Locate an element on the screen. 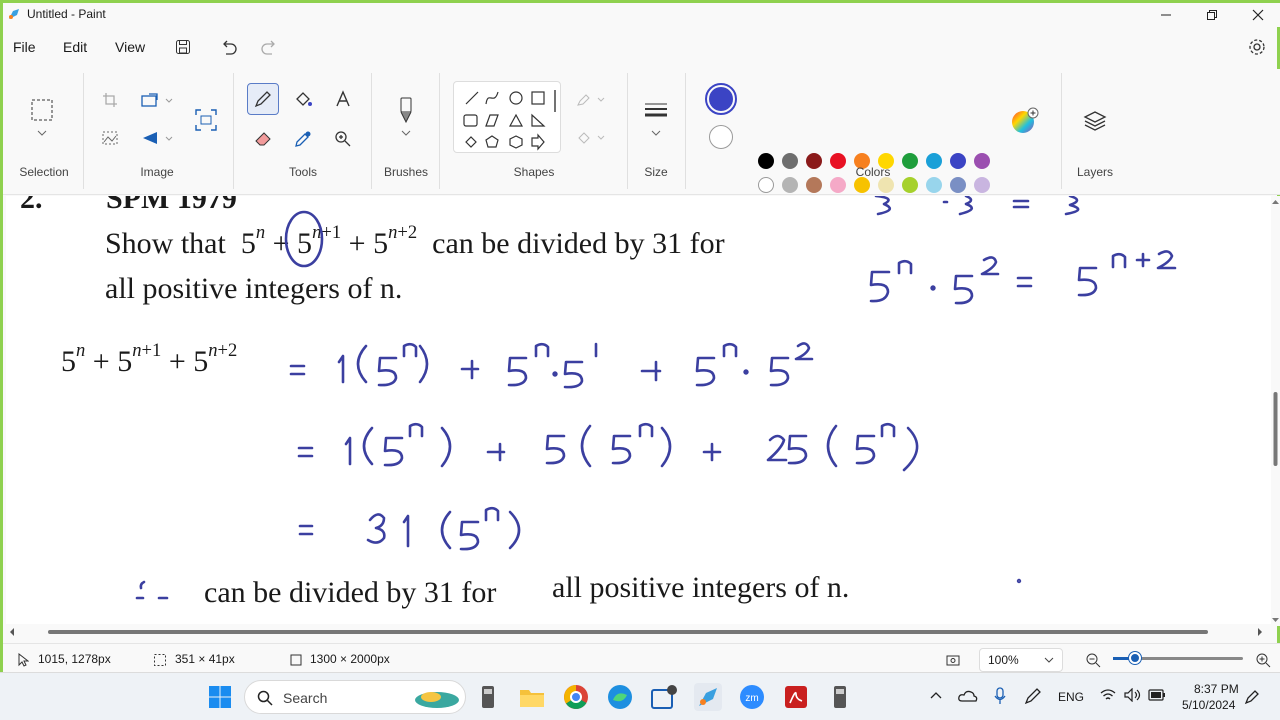  clock-time: 8:37 PM is located at coordinates (1216, 689).